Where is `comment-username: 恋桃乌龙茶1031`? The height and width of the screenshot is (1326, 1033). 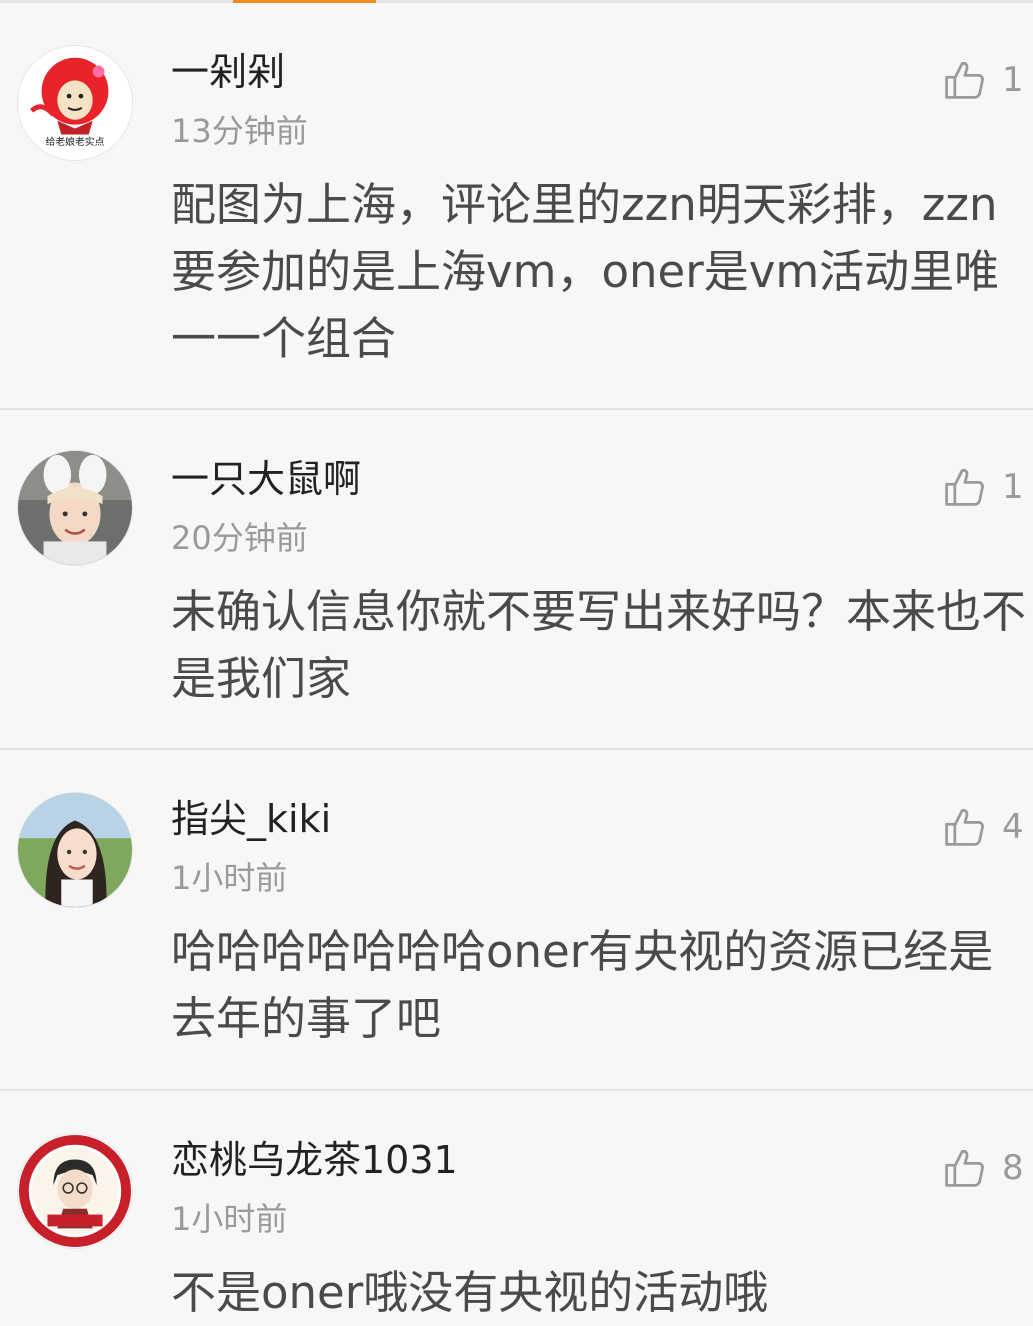 comment-username: 恋桃乌龙茶1031 is located at coordinates (314, 1160).